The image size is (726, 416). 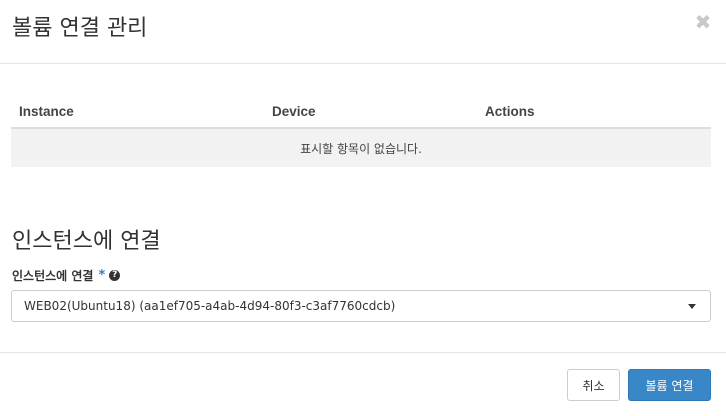 I want to click on instance-field-label-row: 인스턴스에 연결 * ?, so click(x=66, y=275).